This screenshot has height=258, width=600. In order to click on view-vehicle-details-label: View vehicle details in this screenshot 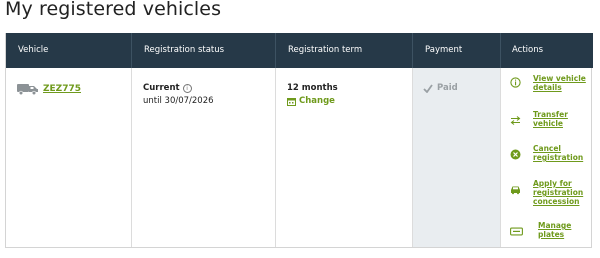, I will do `click(559, 83)`.